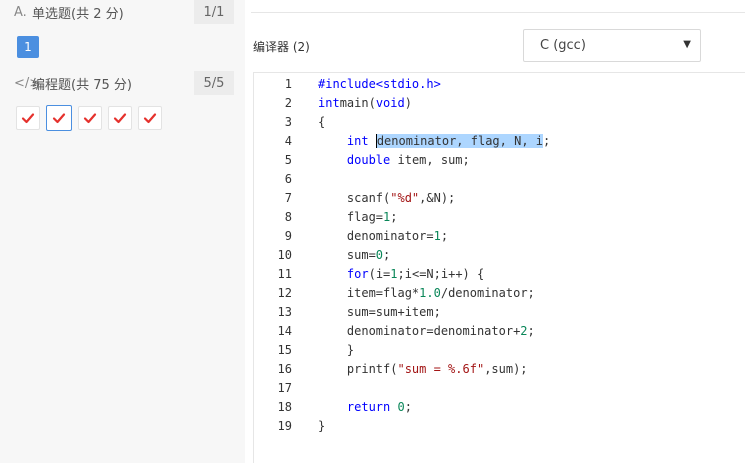 The image size is (745, 463). What do you see at coordinates (487, 293) in the screenshot?
I see `code-token: /denominator;` at bounding box center [487, 293].